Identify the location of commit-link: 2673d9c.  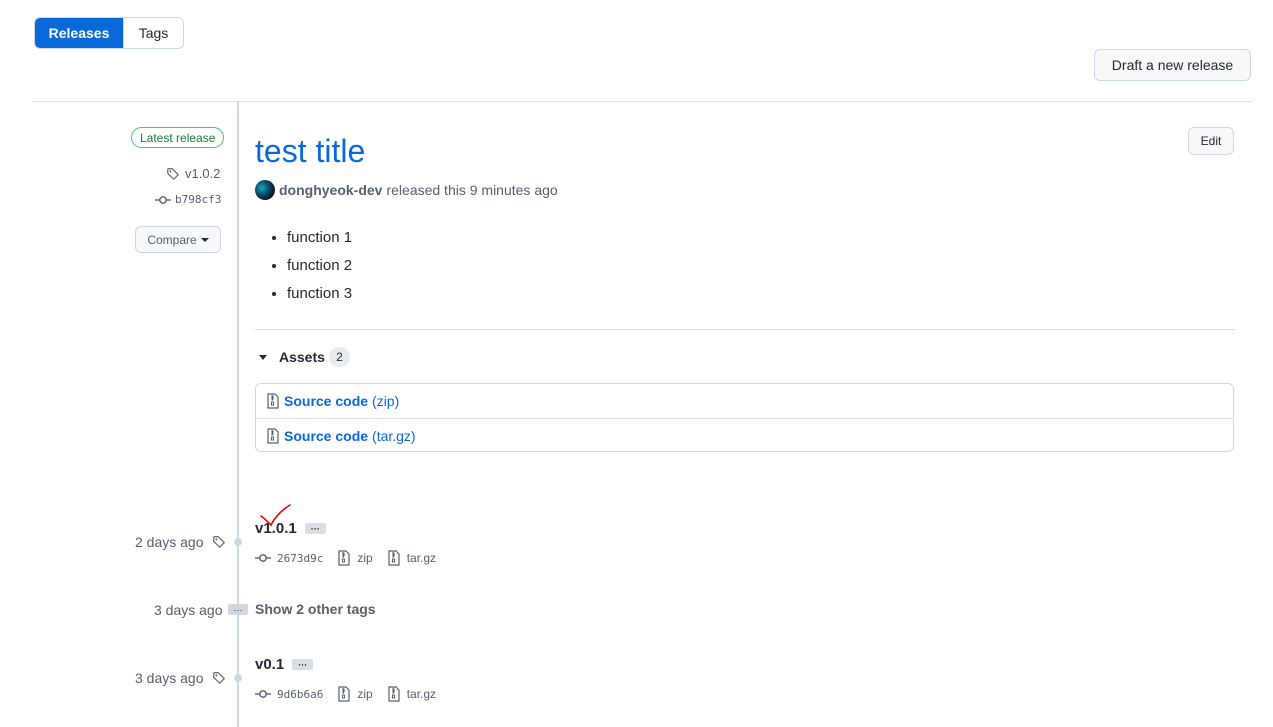
(289, 558).